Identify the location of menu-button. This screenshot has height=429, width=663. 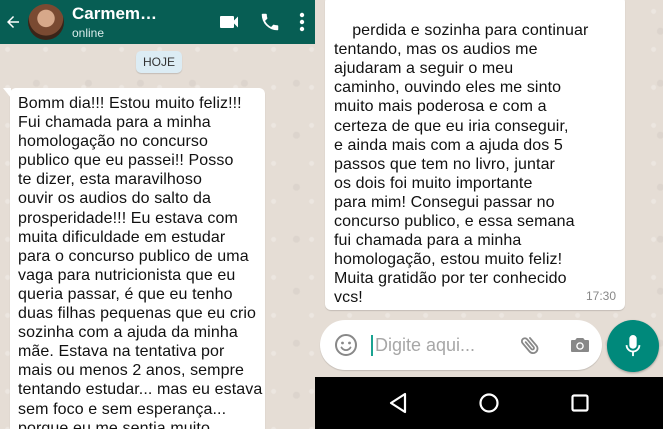
(302, 22).